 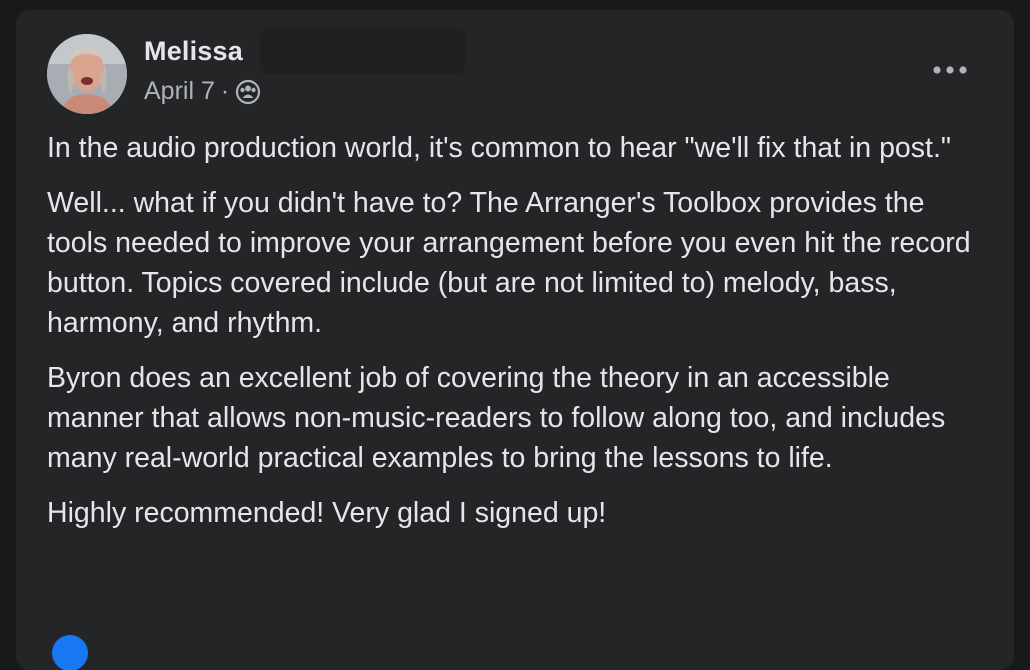 What do you see at coordinates (87, 74) in the screenshot?
I see `author-avatar` at bounding box center [87, 74].